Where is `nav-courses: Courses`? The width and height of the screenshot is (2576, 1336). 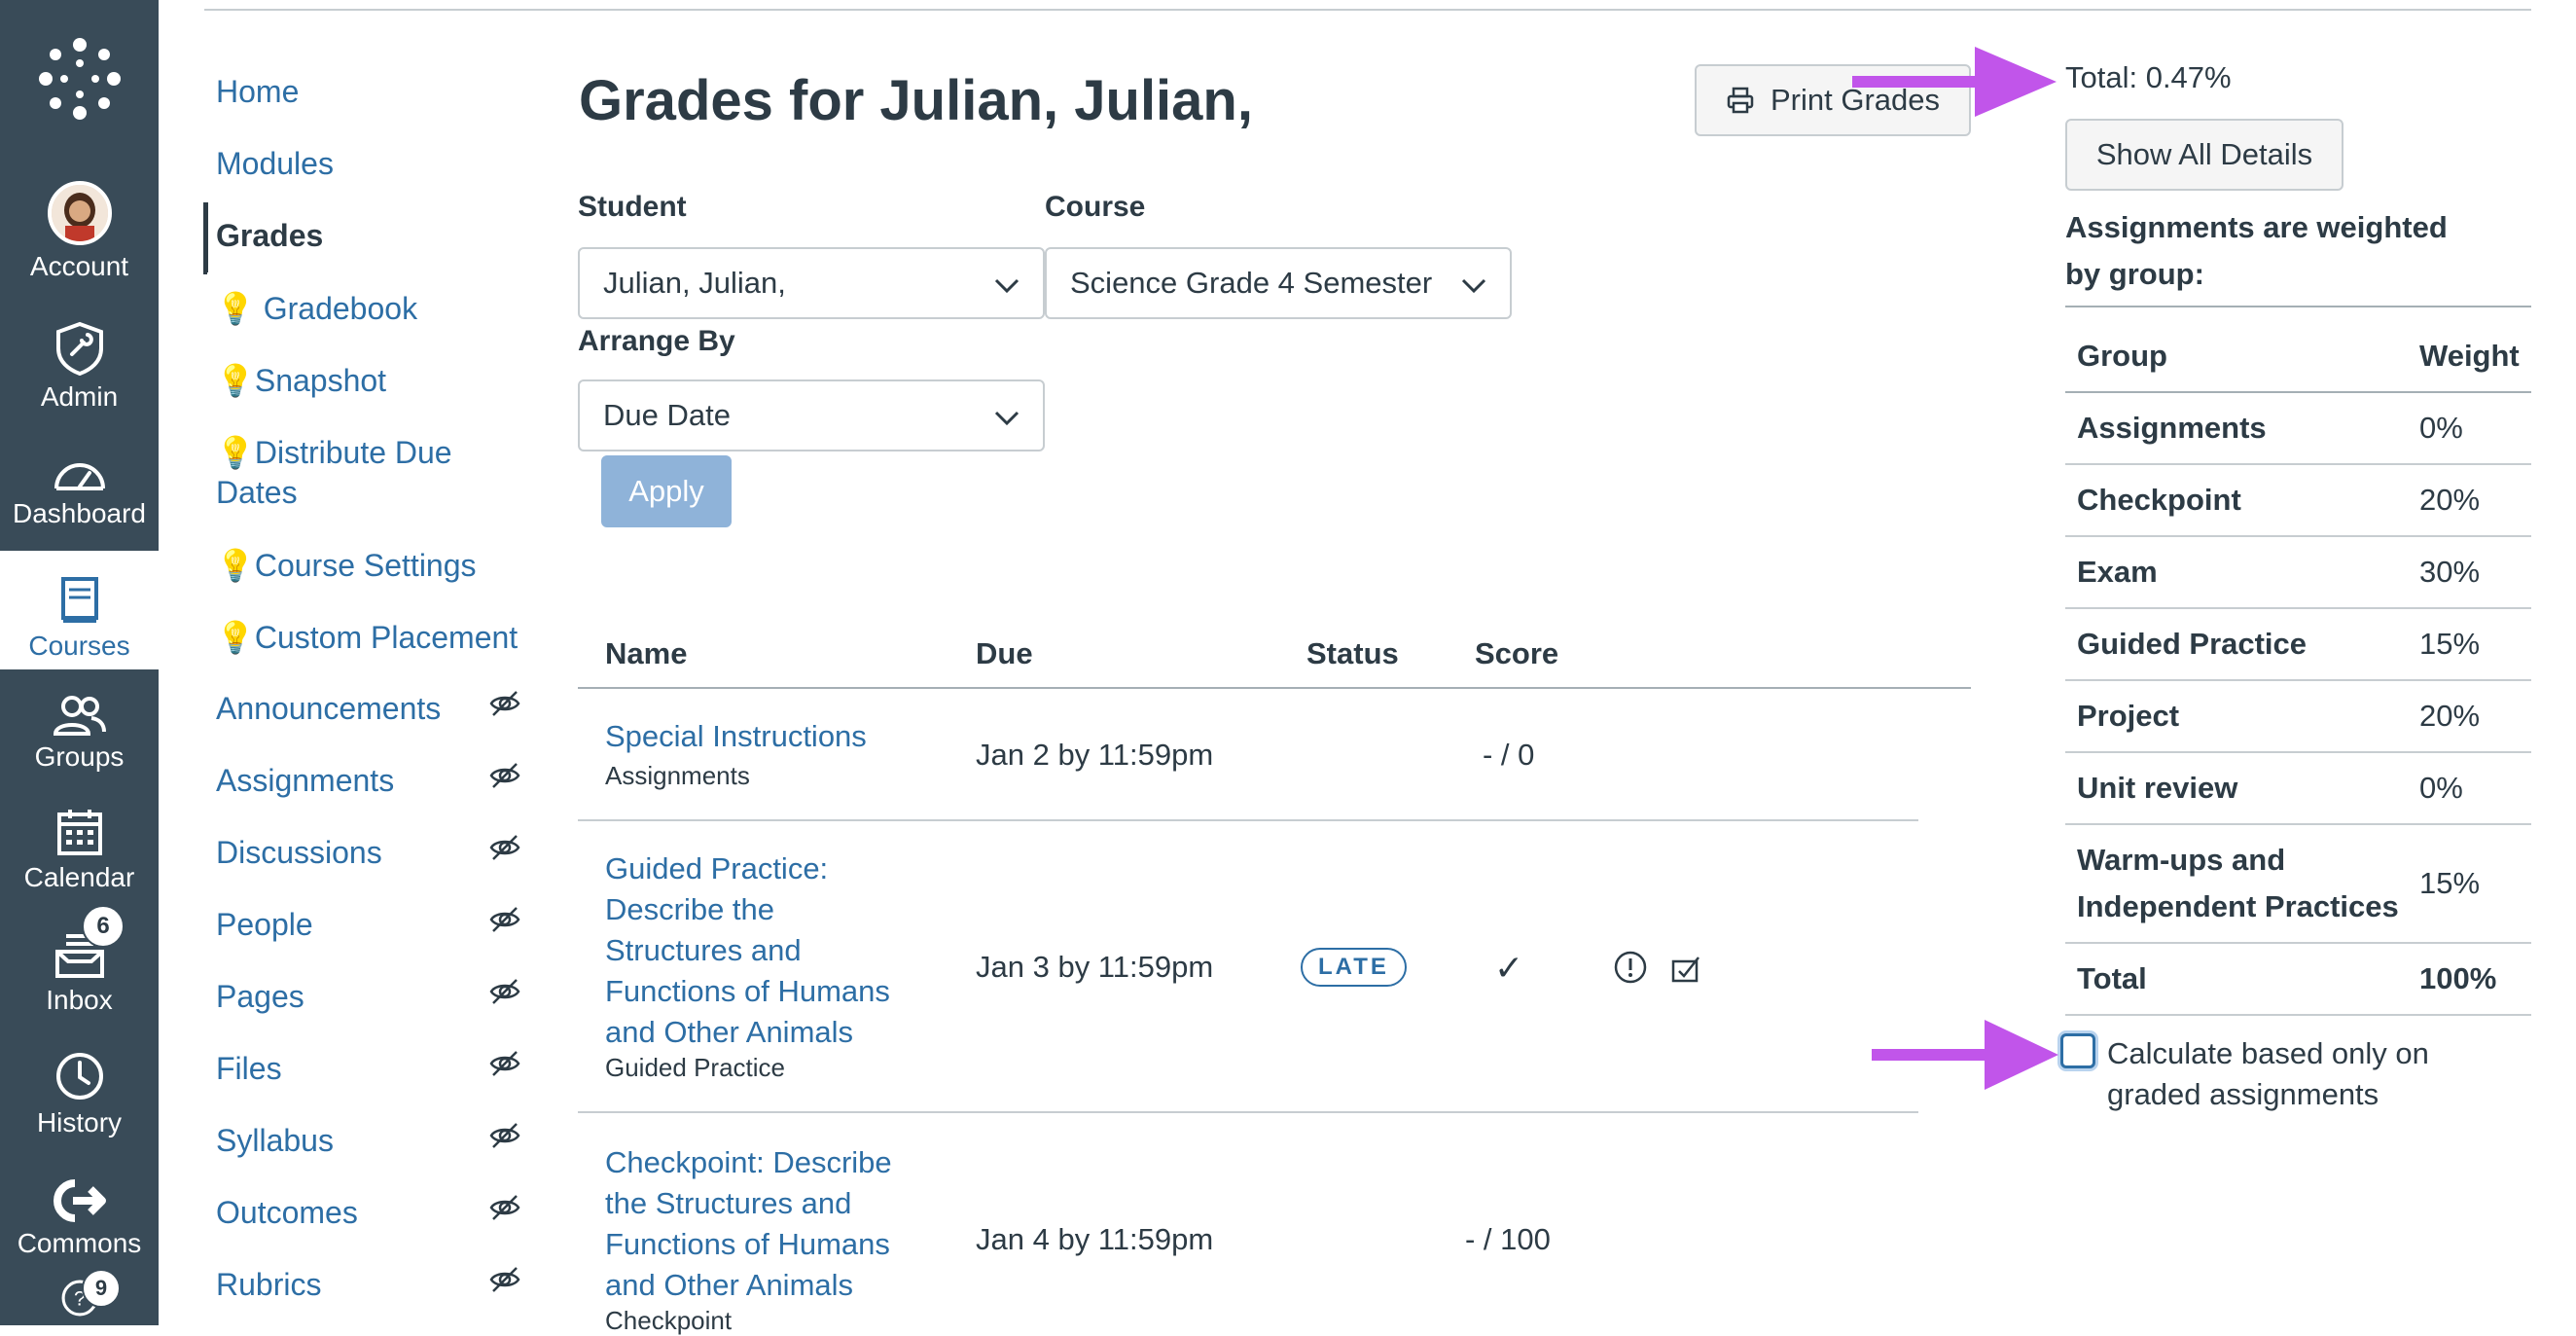 nav-courses: Courses is located at coordinates (79, 610).